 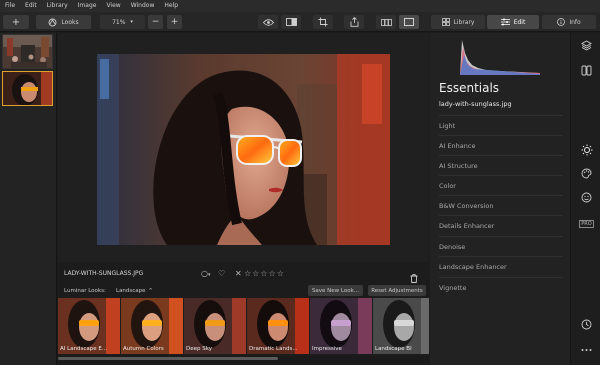 What do you see at coordinates (57, 6) in the screenshot?
I see `menu-library: Library` at bounding box center [57, 6].